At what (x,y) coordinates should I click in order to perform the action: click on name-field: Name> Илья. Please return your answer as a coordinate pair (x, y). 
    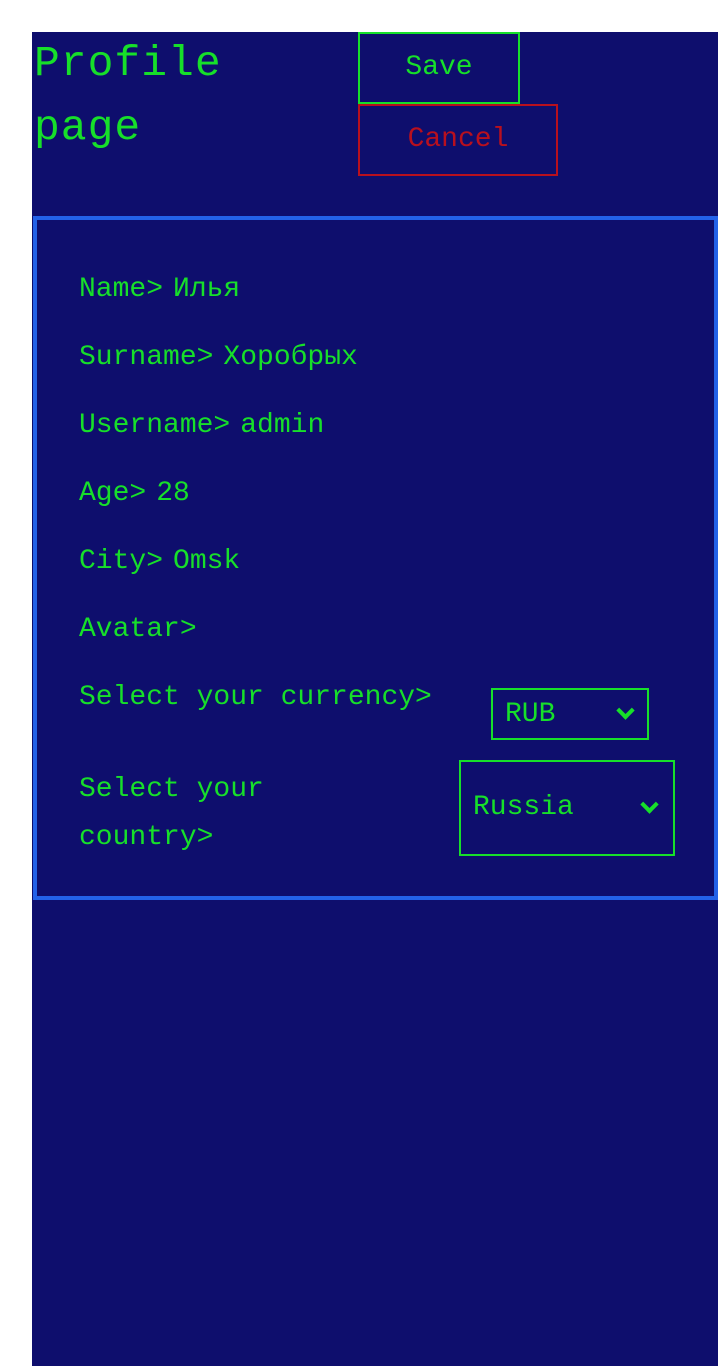
    Looking at the image, I should click on (159, 290).